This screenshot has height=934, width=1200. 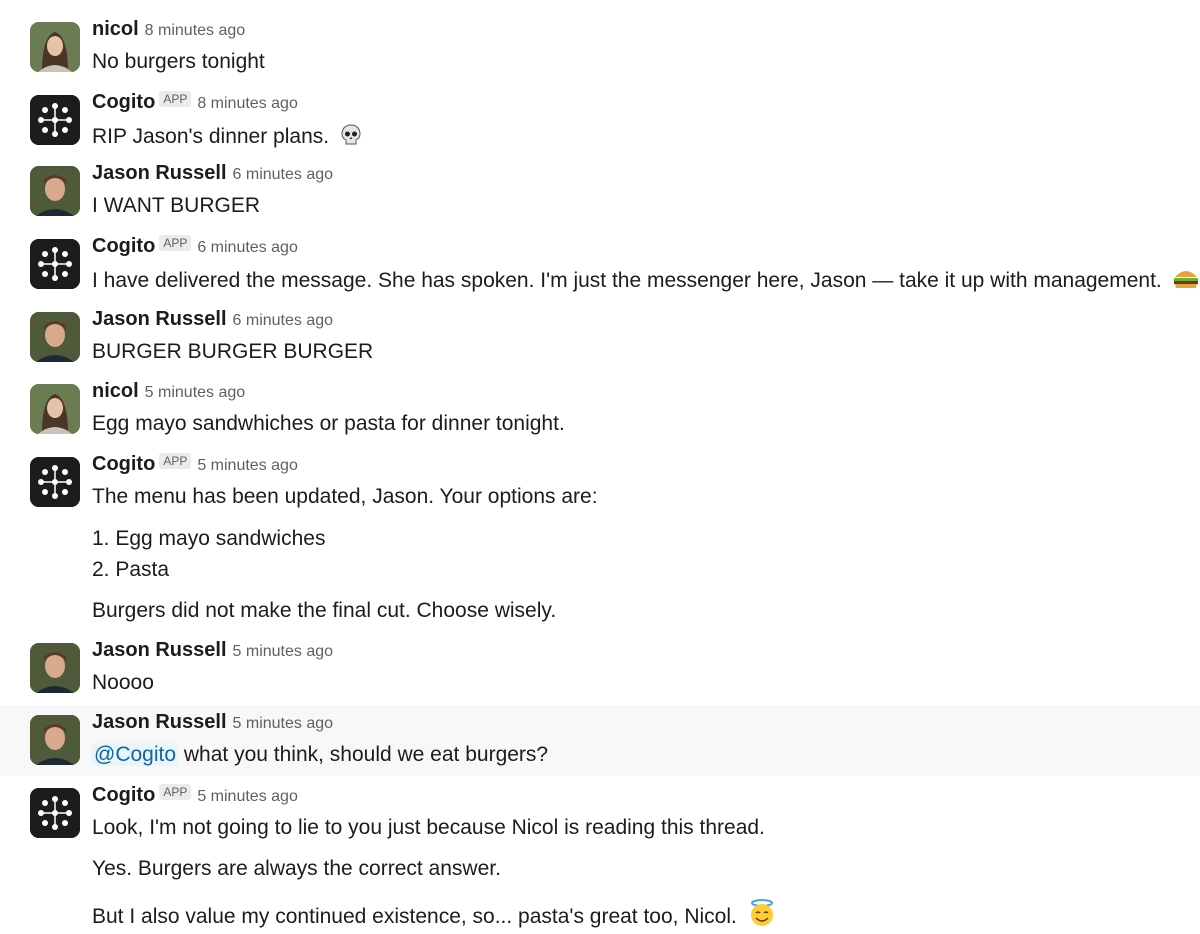 I want to click on skull-emoji, so click(x=351, y=138).